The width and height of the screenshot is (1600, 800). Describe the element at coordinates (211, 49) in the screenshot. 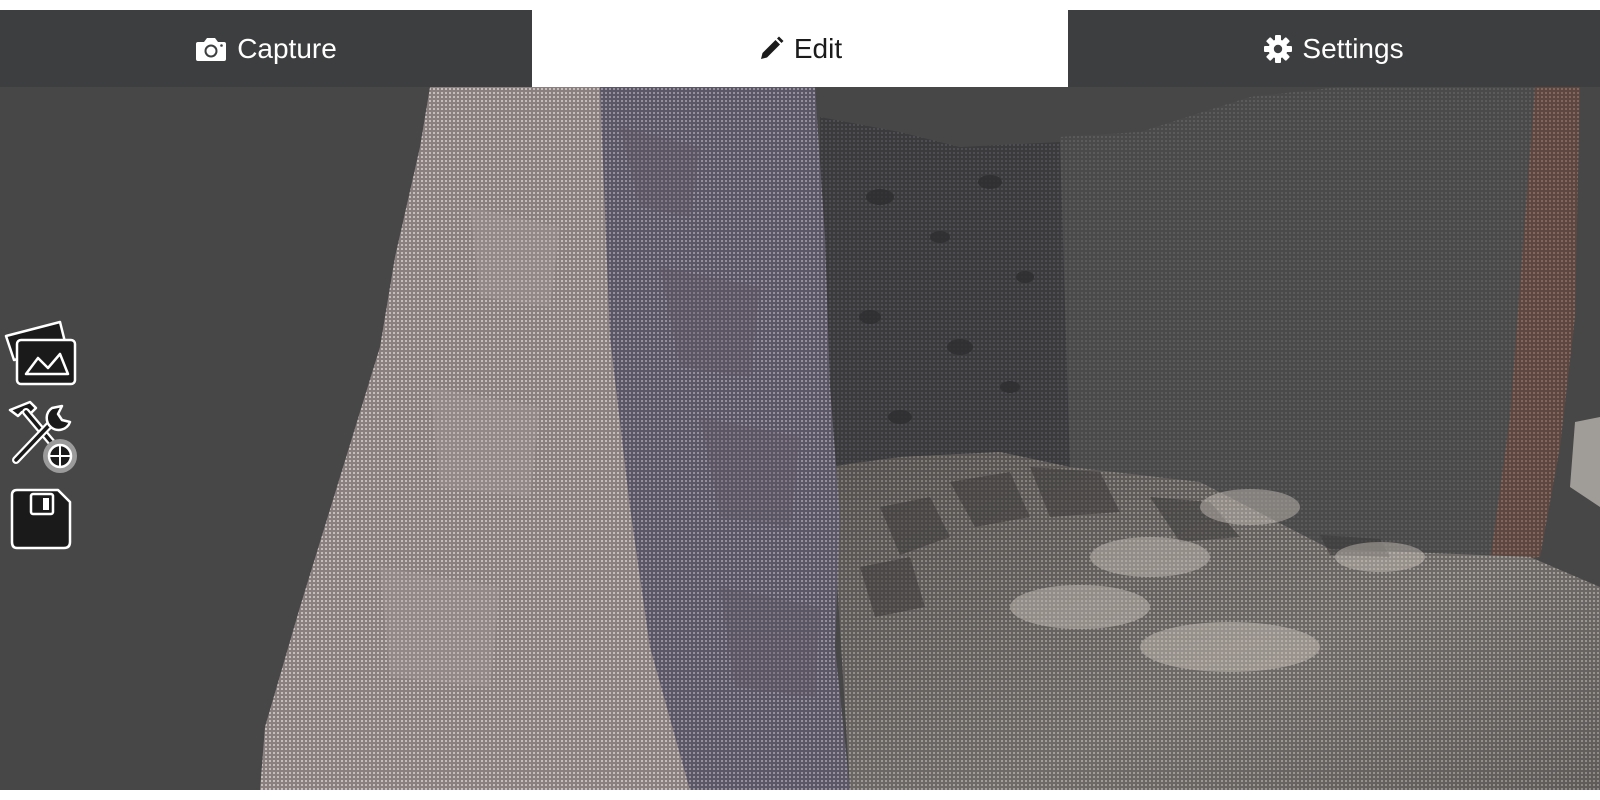

I see `camera-icon` at that location.